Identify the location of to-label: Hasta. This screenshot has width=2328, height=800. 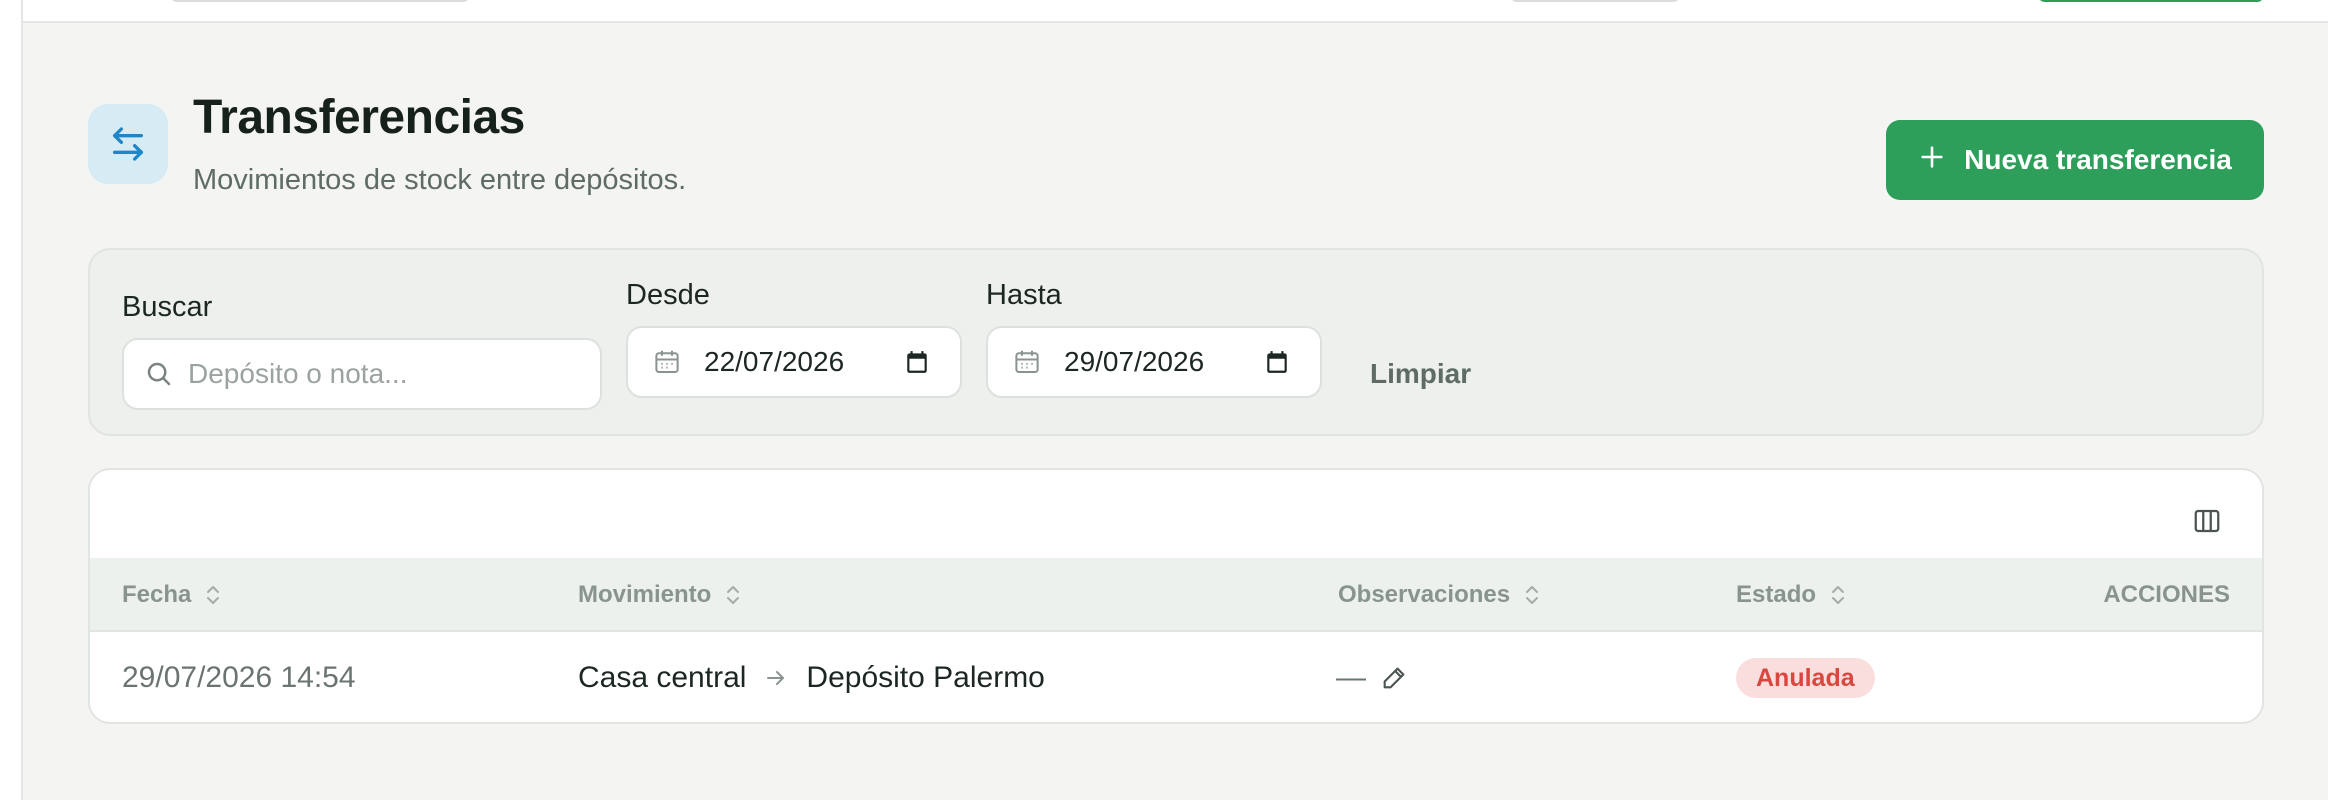
(1024, 295).